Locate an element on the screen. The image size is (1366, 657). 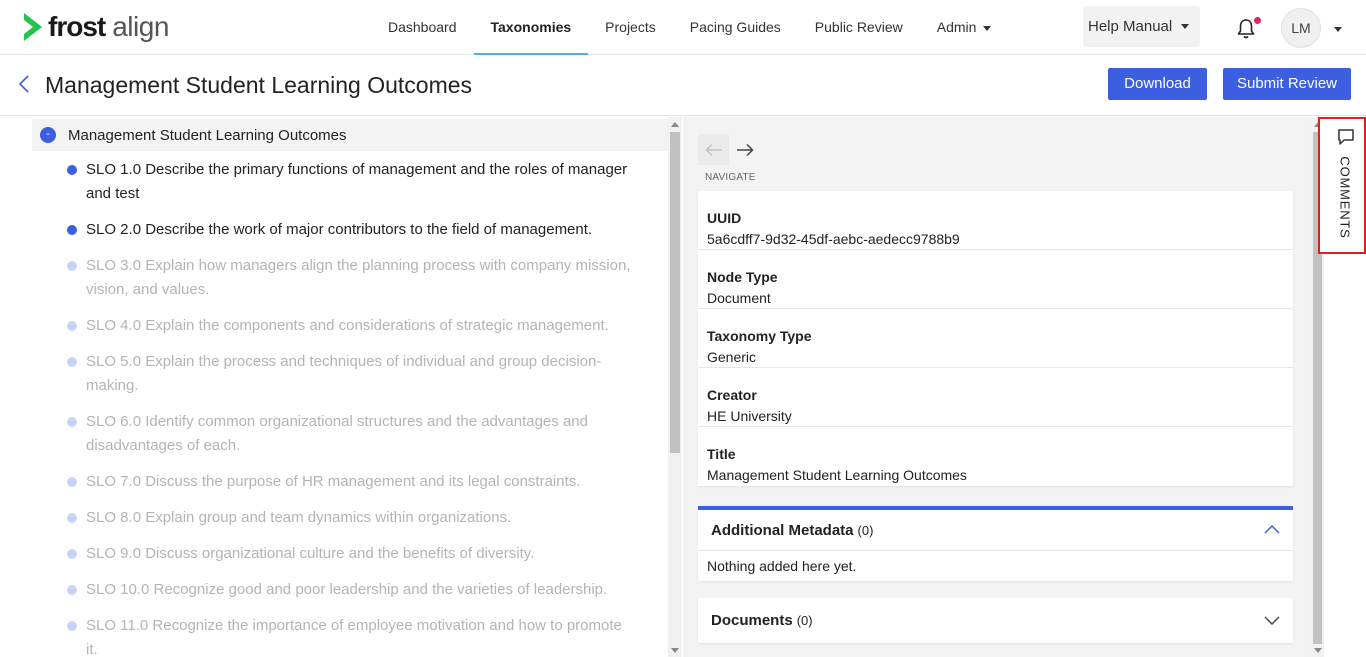
chevron-logo-icon is located at coordinates (33, 27).